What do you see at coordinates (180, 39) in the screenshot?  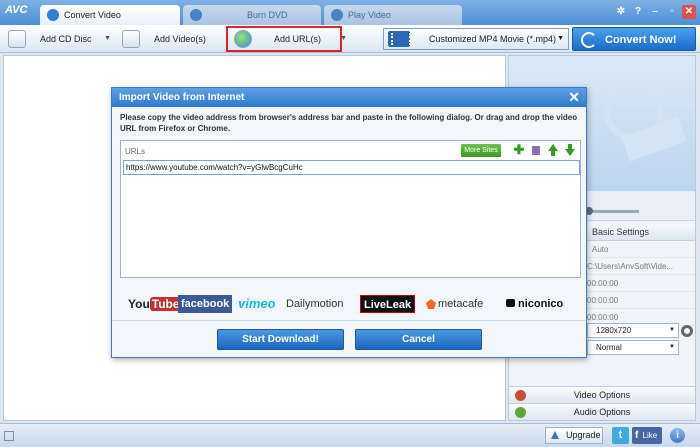 I see `add-video-label: Add Video(s)` at bounding box center [180, 39].